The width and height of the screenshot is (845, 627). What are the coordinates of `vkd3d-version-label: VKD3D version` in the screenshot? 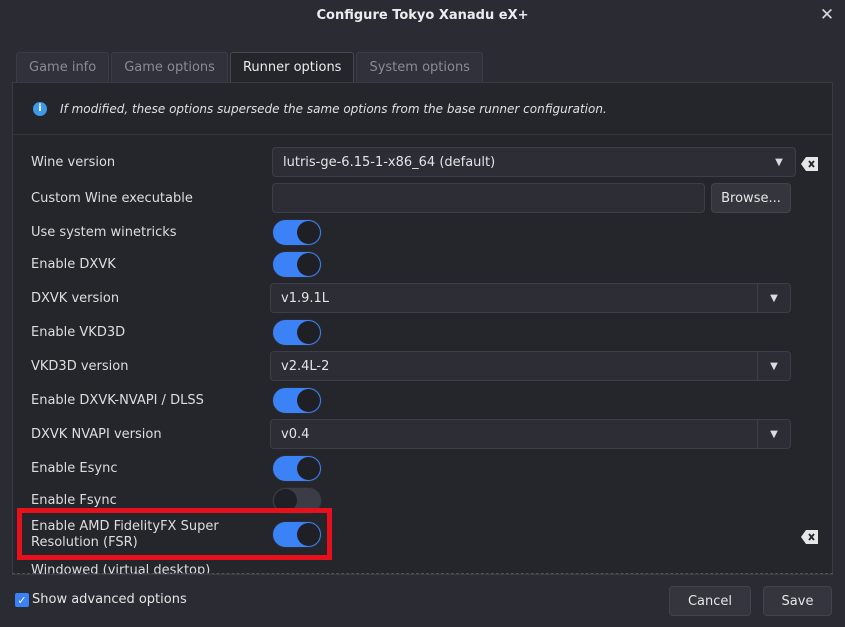 It's located at (80, 366).